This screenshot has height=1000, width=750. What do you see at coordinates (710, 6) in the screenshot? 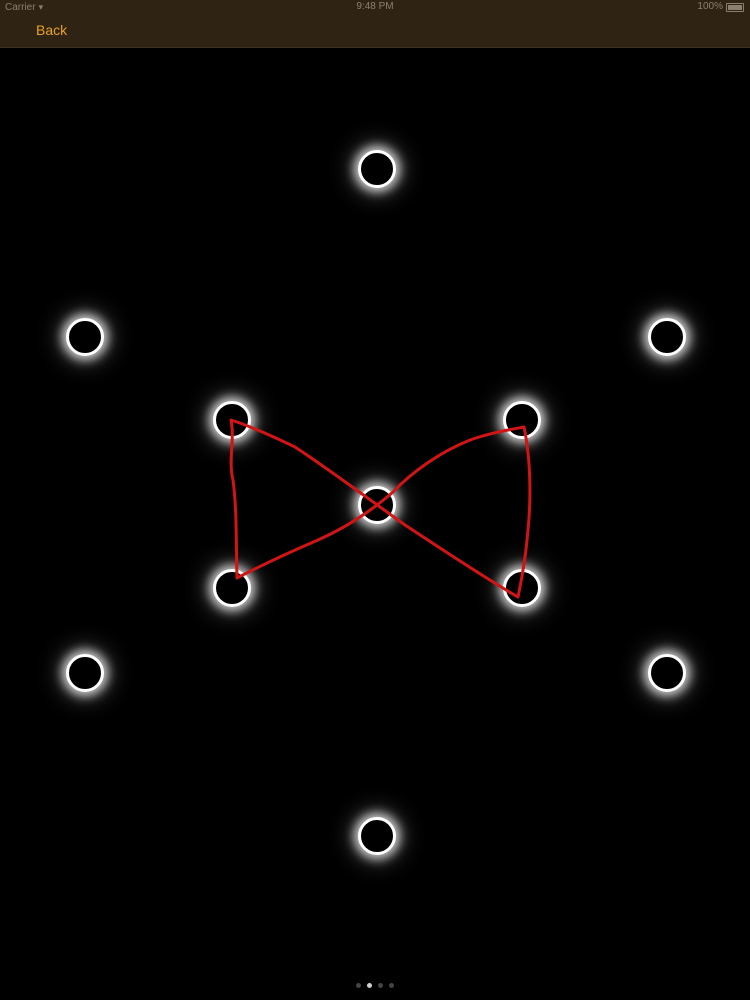
I see `battery-percent: 100%` at bounding box center [710, 6].